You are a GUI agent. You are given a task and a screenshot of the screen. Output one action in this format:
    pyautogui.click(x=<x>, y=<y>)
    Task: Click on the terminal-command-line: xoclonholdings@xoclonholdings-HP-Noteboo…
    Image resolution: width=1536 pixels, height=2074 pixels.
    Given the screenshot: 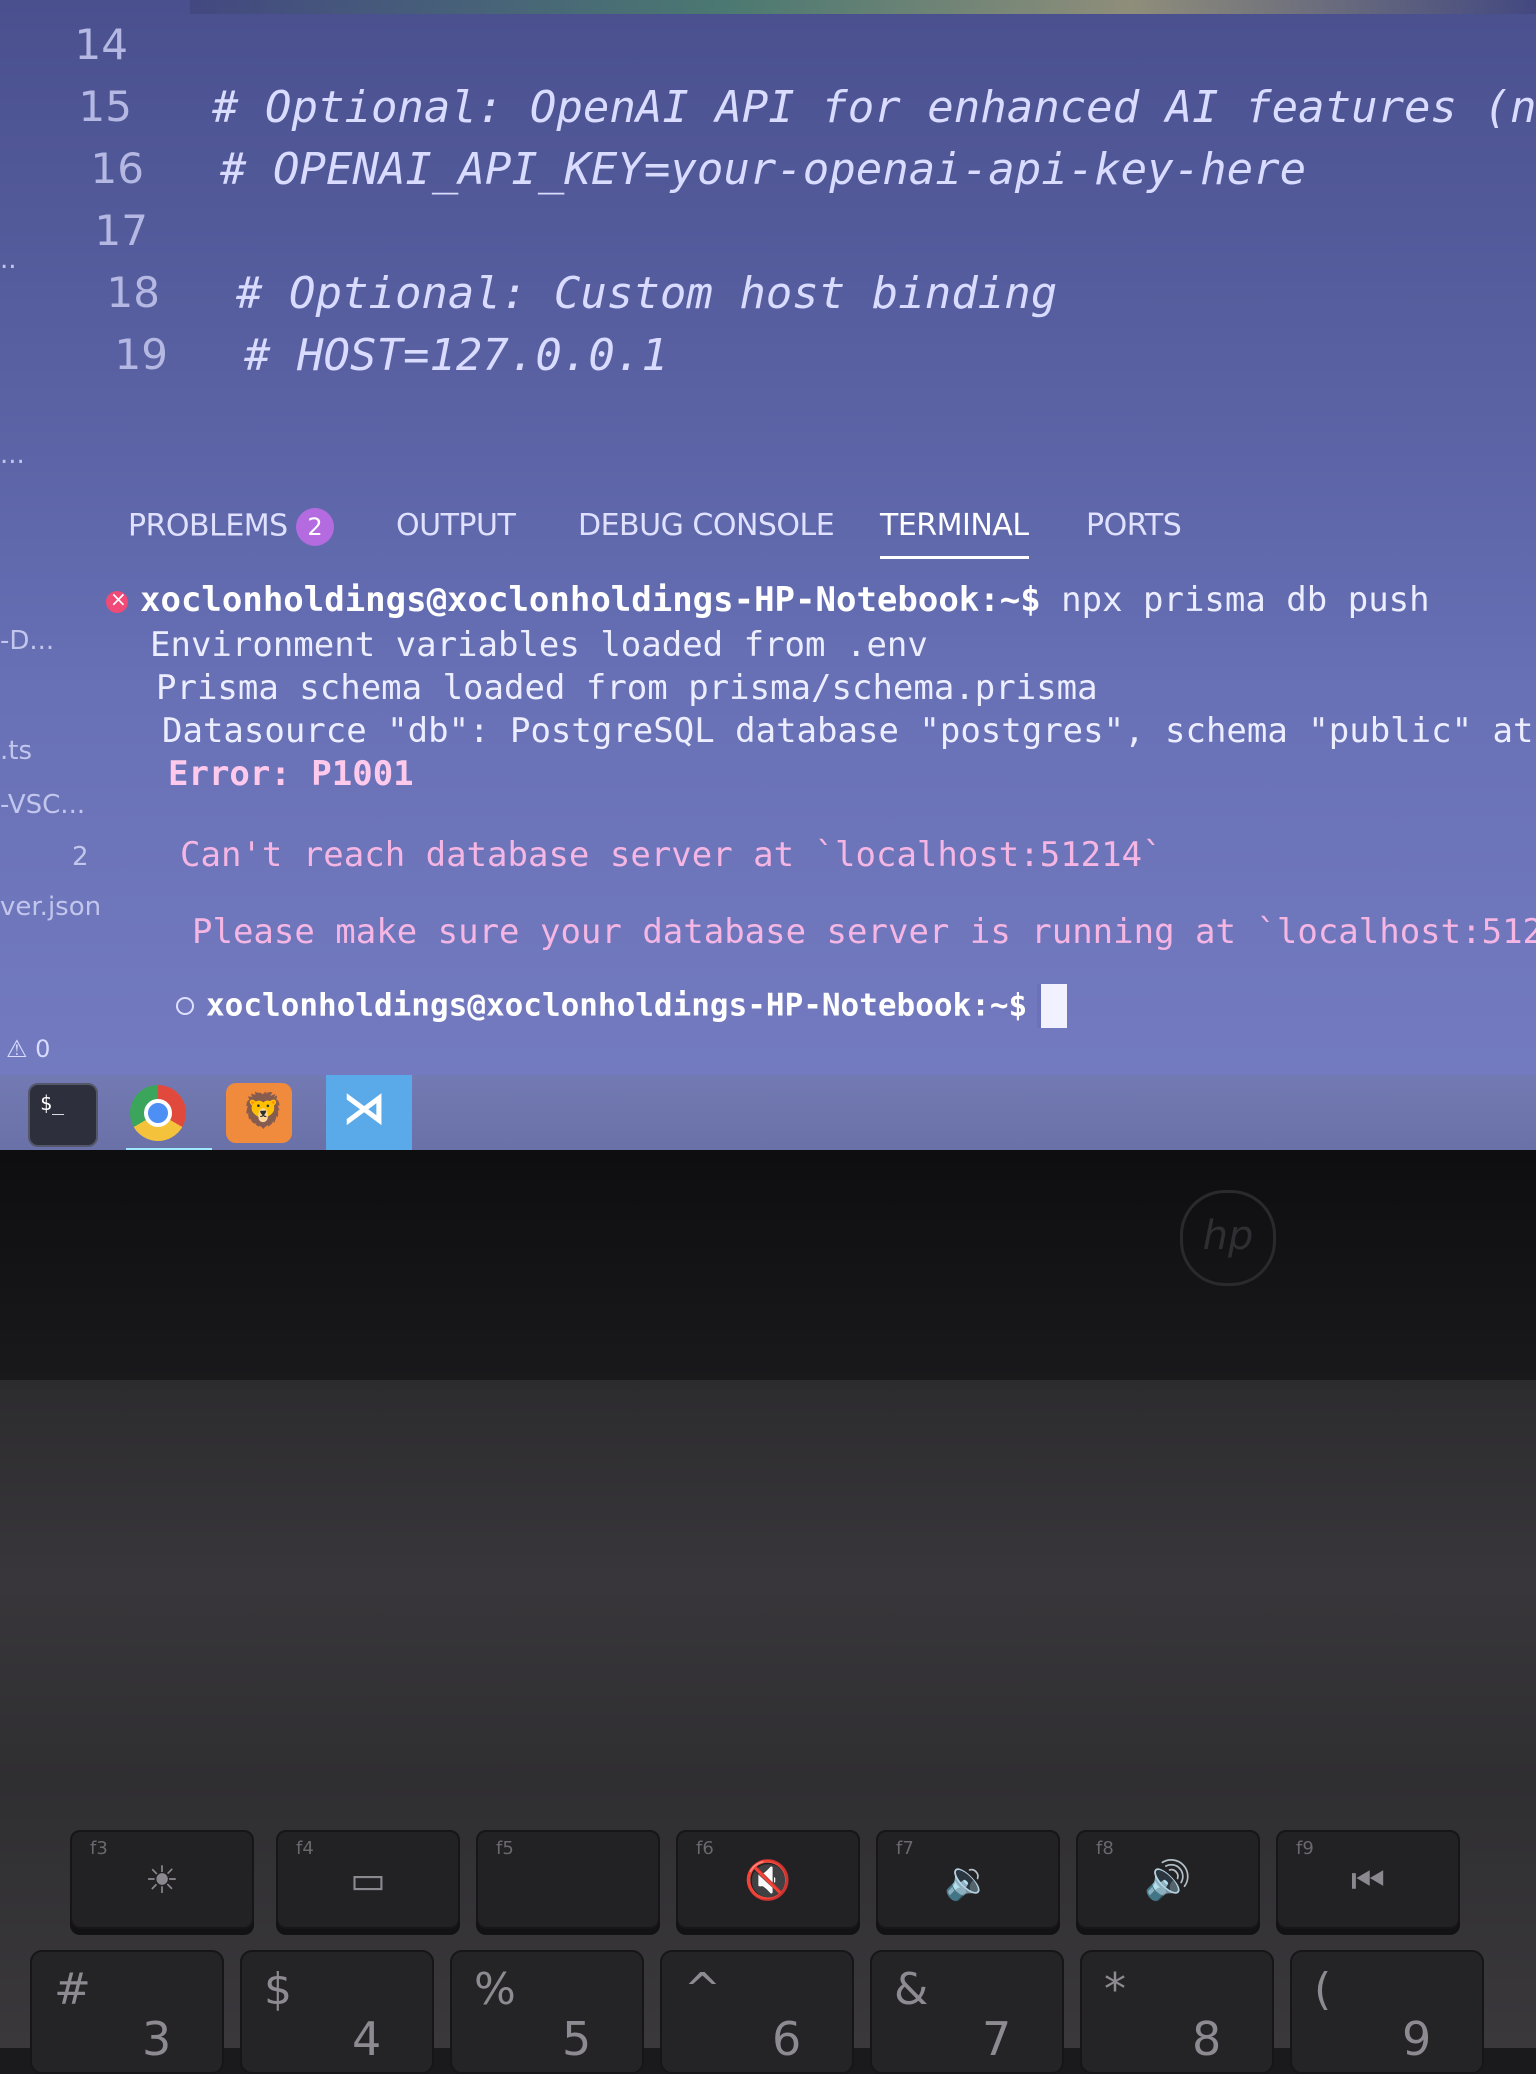 What is the action you would take?
    pyautogui.click(x=768, y=600)
    